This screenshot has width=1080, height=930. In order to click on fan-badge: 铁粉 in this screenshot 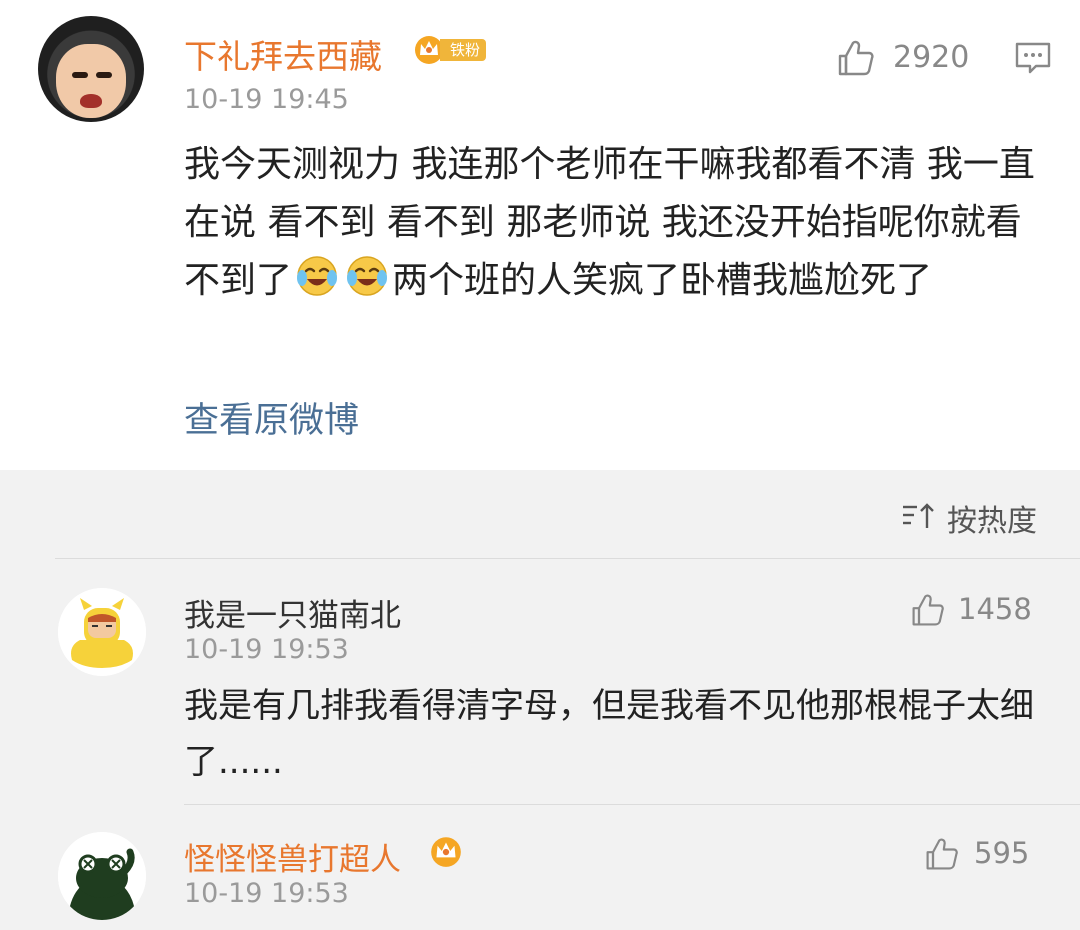, I will do `click(453, 49)`.